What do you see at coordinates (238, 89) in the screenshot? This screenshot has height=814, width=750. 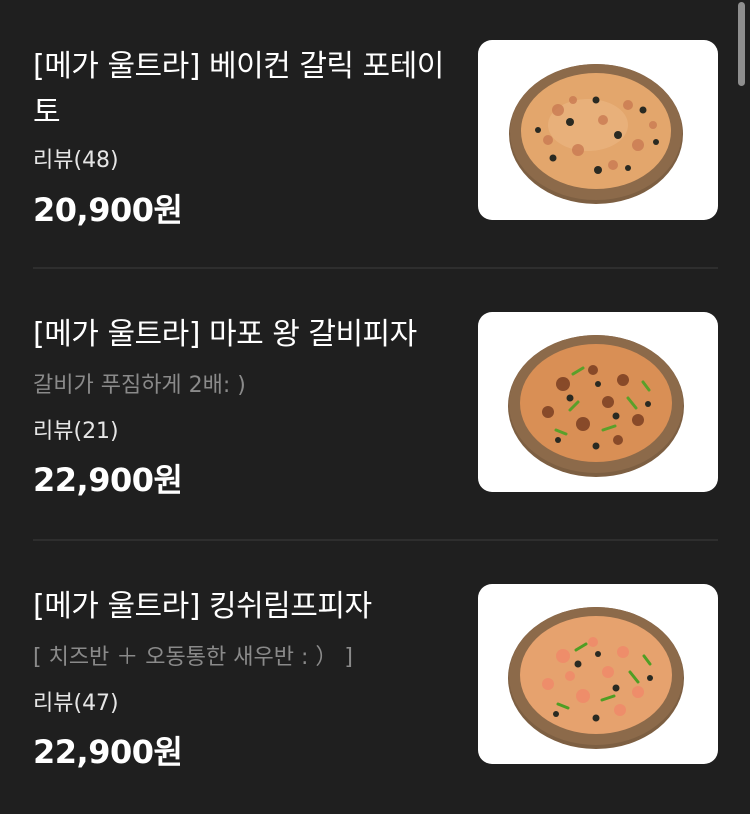 I see `menu-item-title: [메가 울트라] 베이컨 갈릭 포테이토` at bounding box center [238, 89].